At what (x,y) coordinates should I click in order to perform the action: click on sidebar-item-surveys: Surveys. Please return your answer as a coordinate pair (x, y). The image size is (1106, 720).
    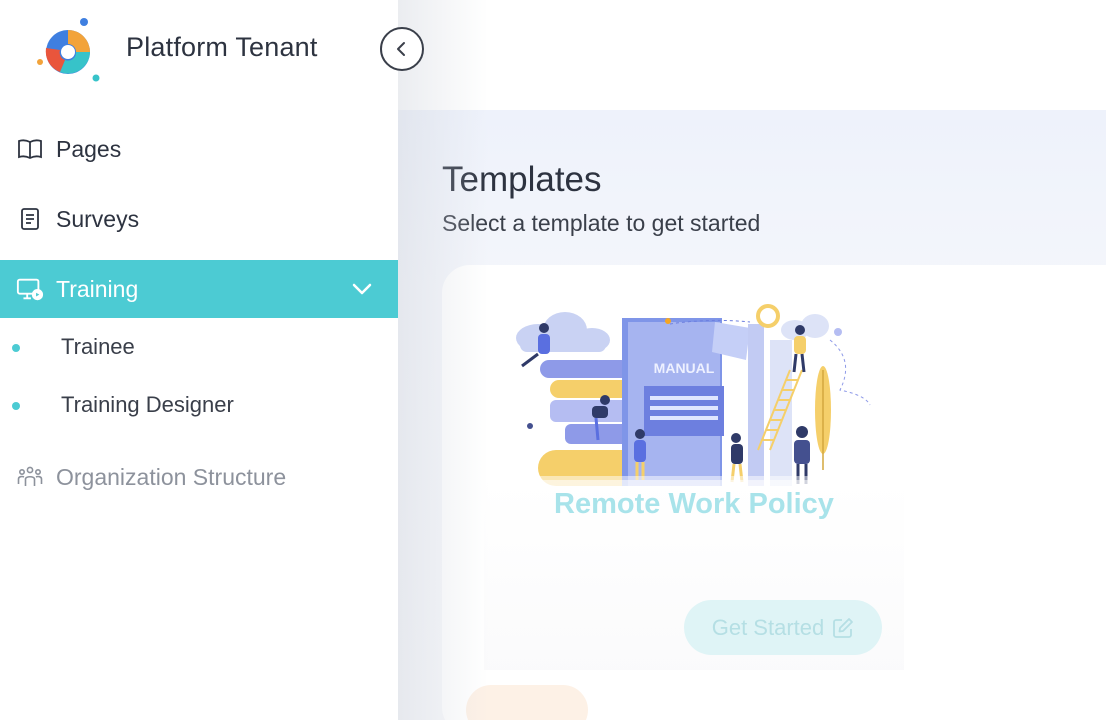
    Looking at the image, I should click on (199, 219).